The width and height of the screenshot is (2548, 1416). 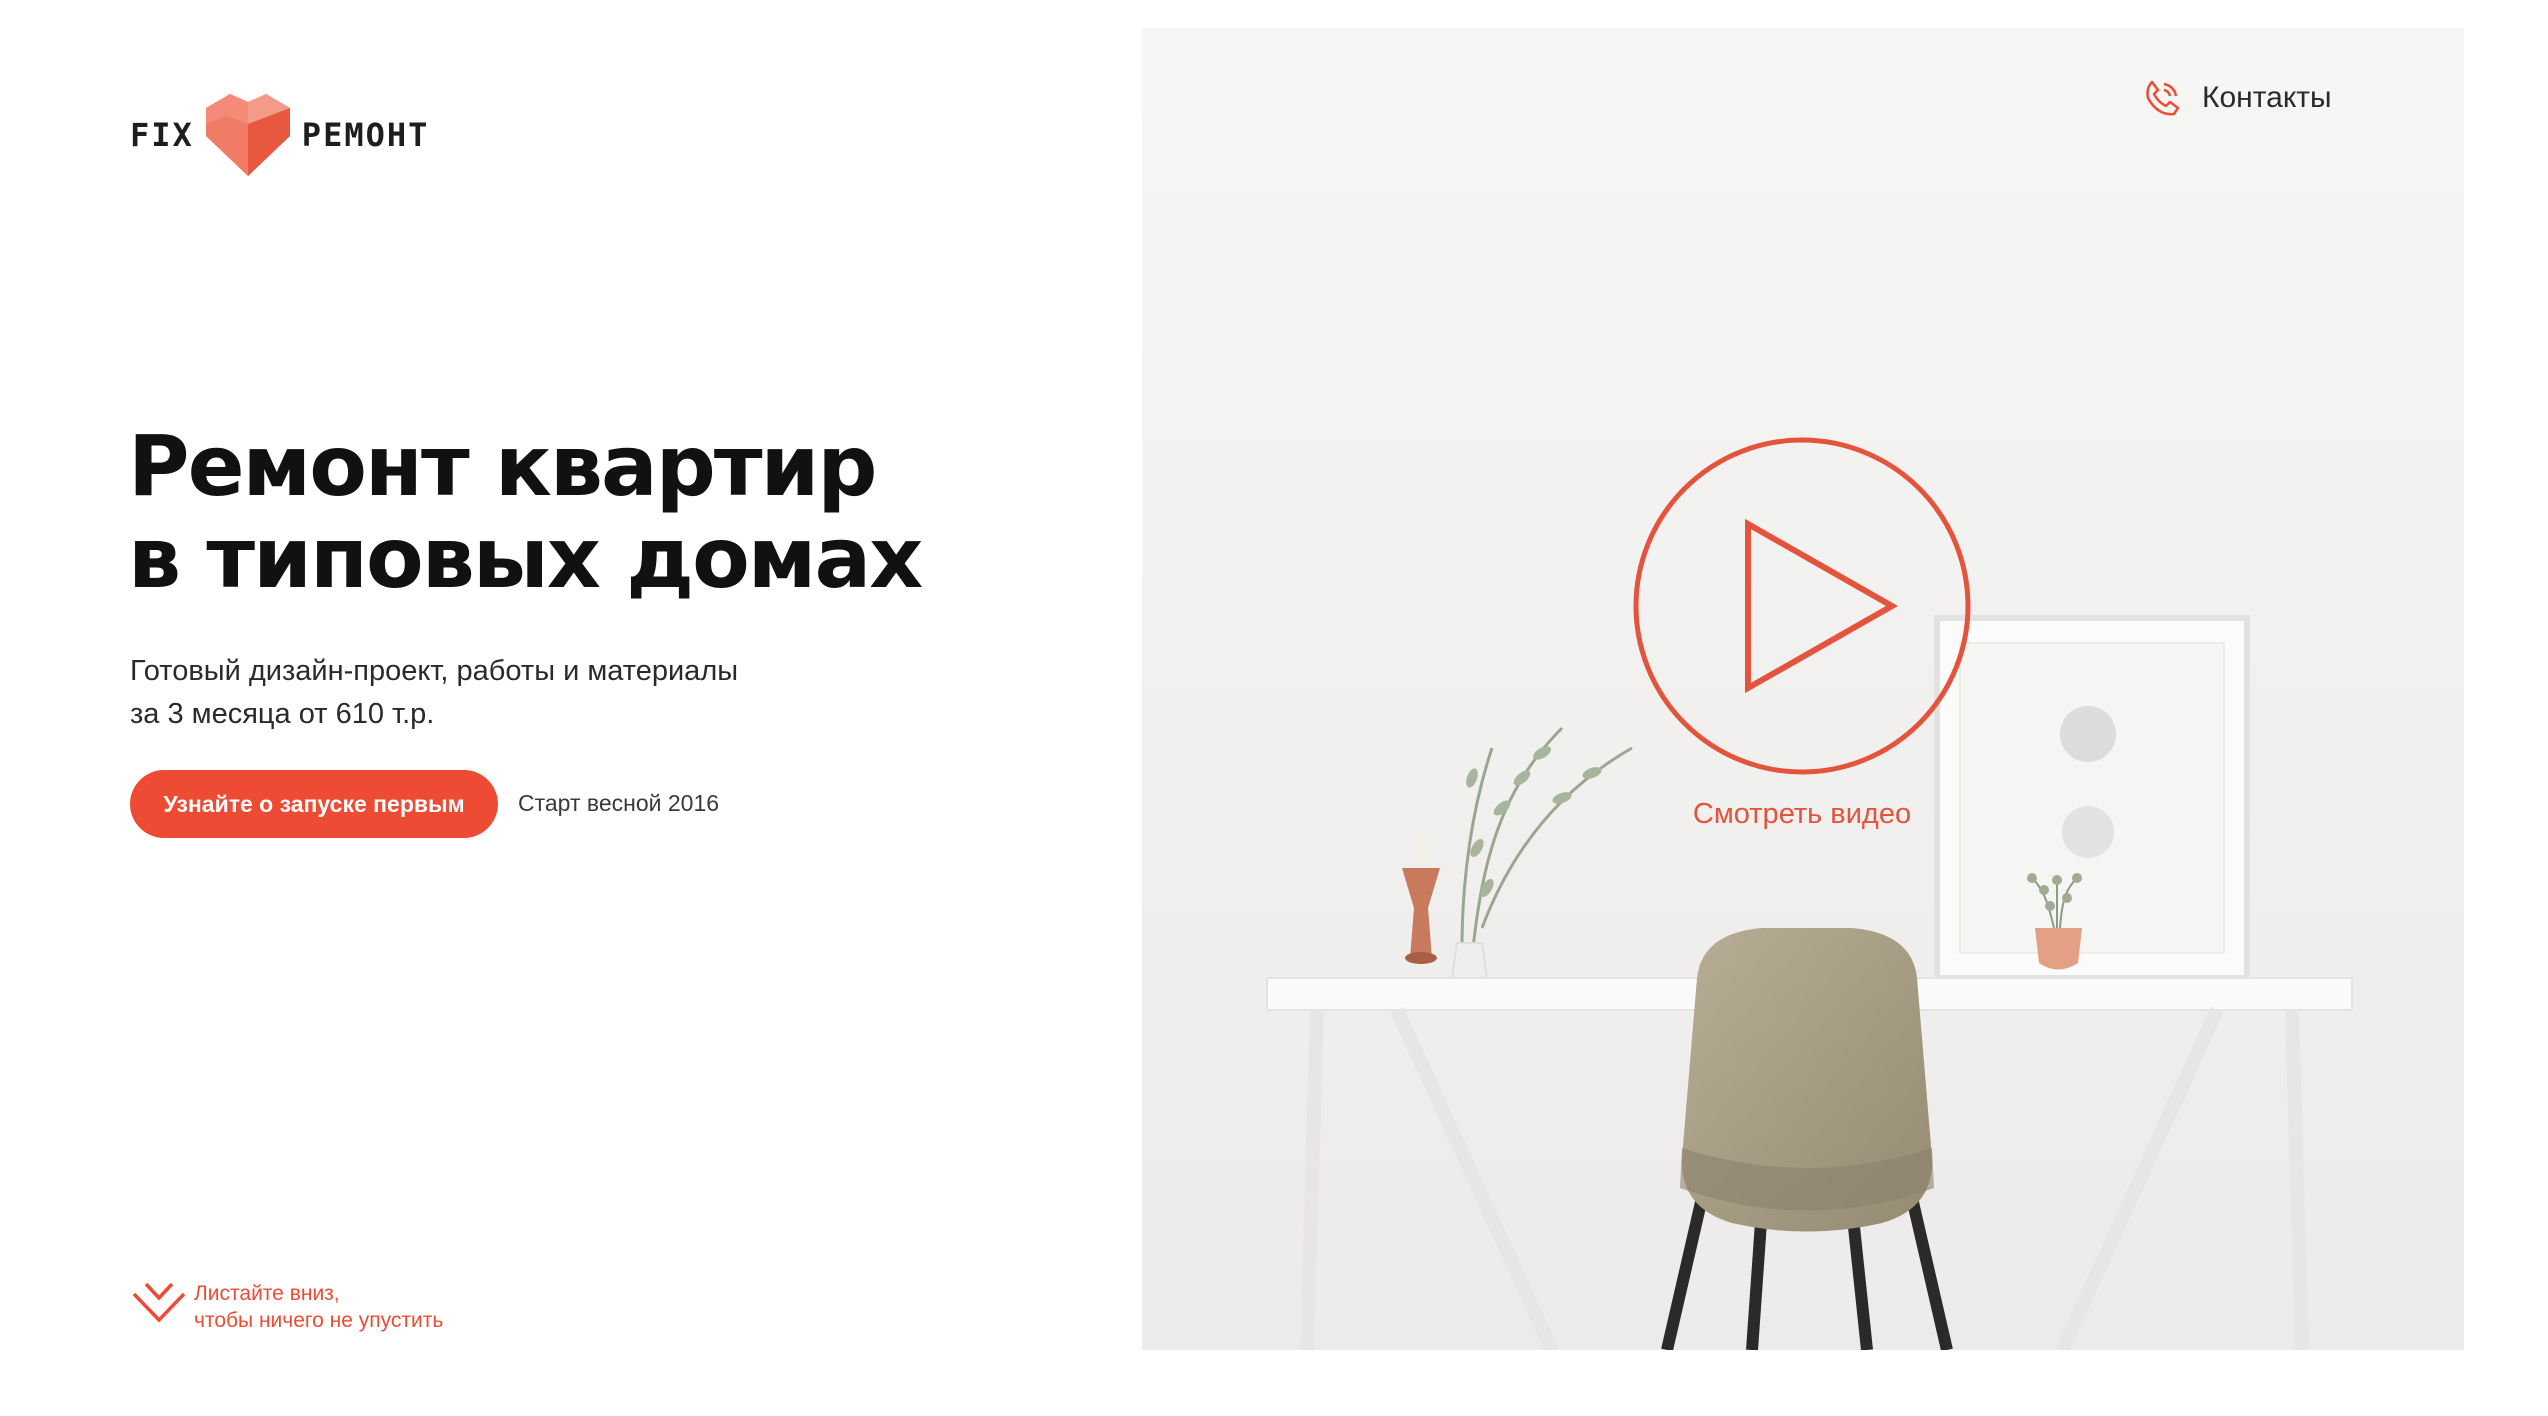 I want to click on logo-text-fix: FIX, so click(x=162, y=135).